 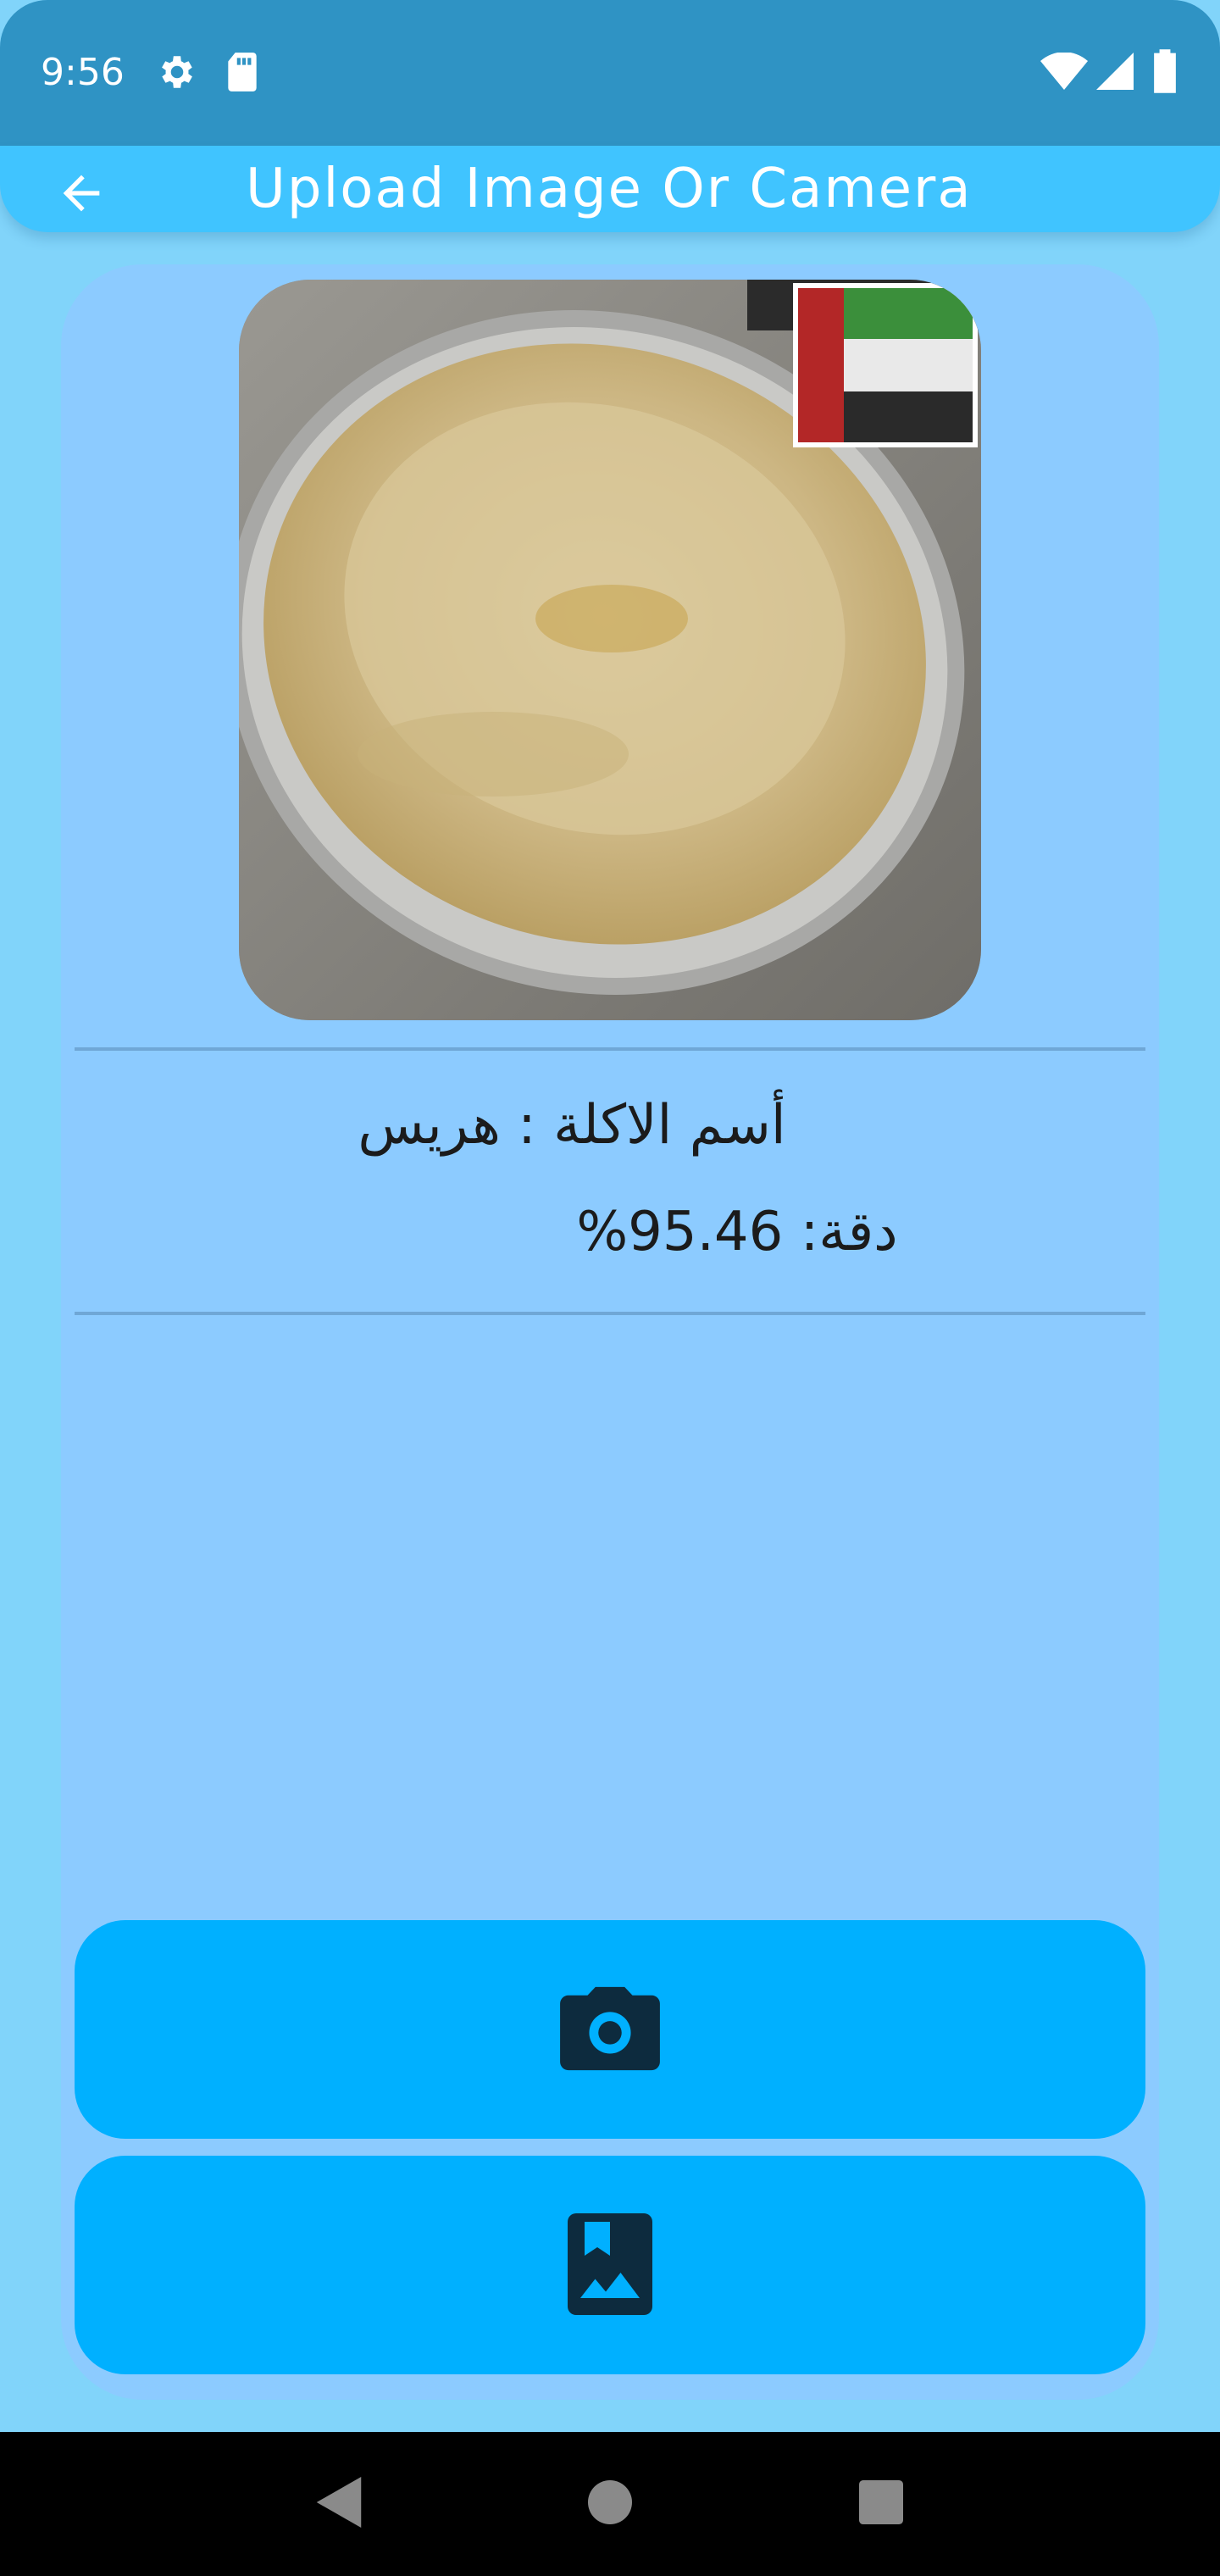 I want to click on back-triangle-icon, so click(x=339, y=2504).